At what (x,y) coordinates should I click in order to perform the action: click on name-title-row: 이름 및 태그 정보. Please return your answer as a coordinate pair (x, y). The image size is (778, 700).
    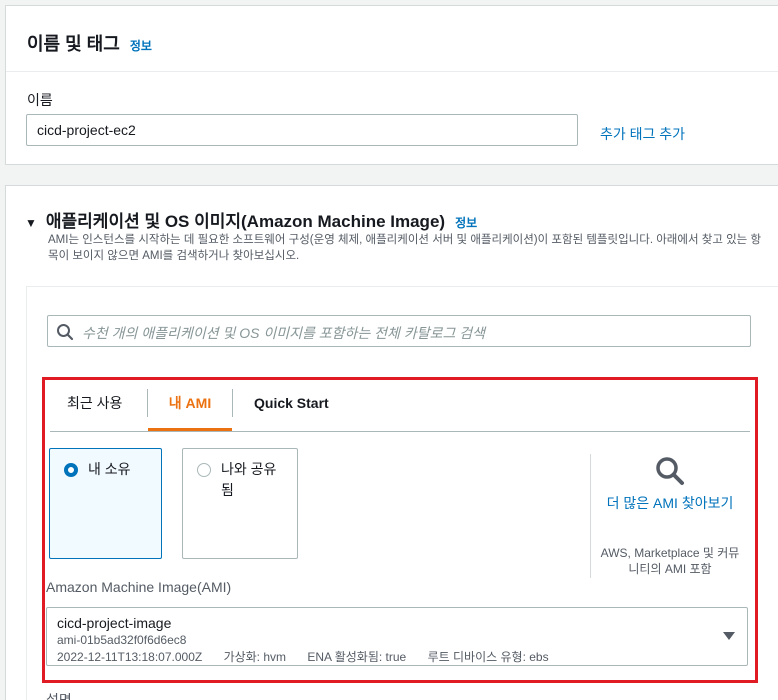
    Looking at the image, I should click on (89, 43).